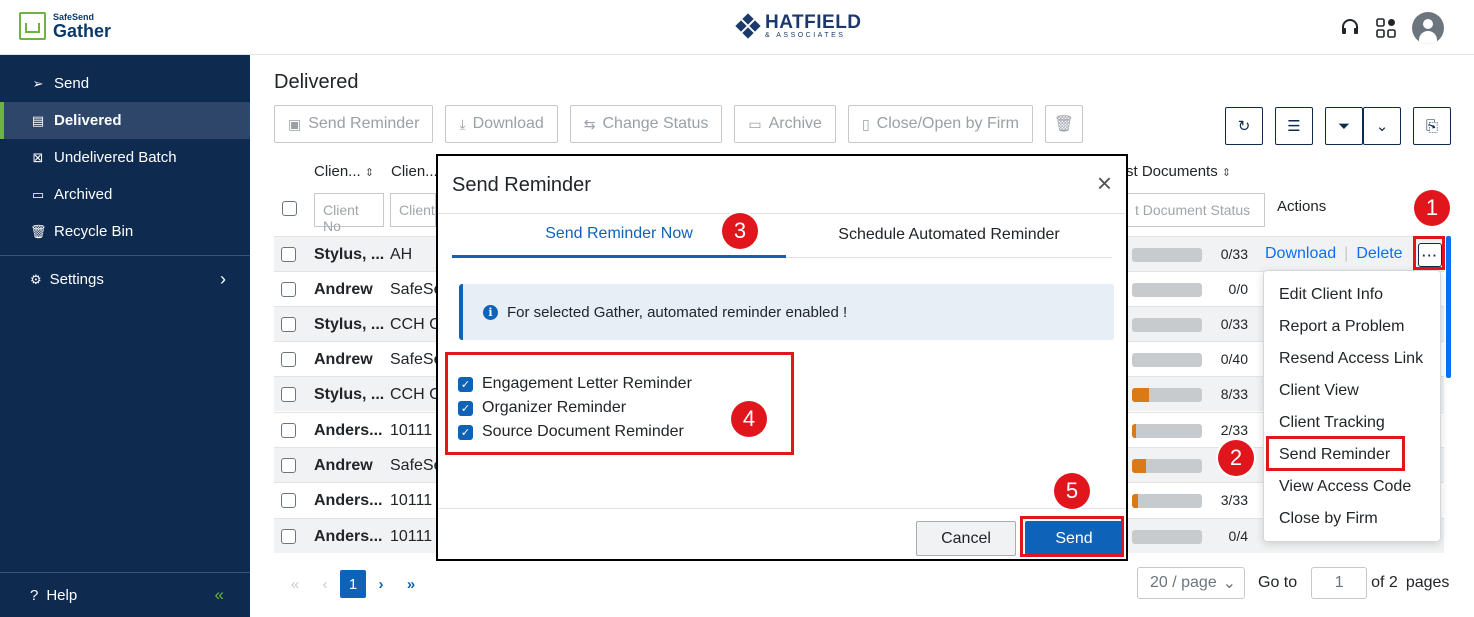  Describe the element at coordinates (865, 123) in the screenshot. I see `door-icon: ▯` at that location.